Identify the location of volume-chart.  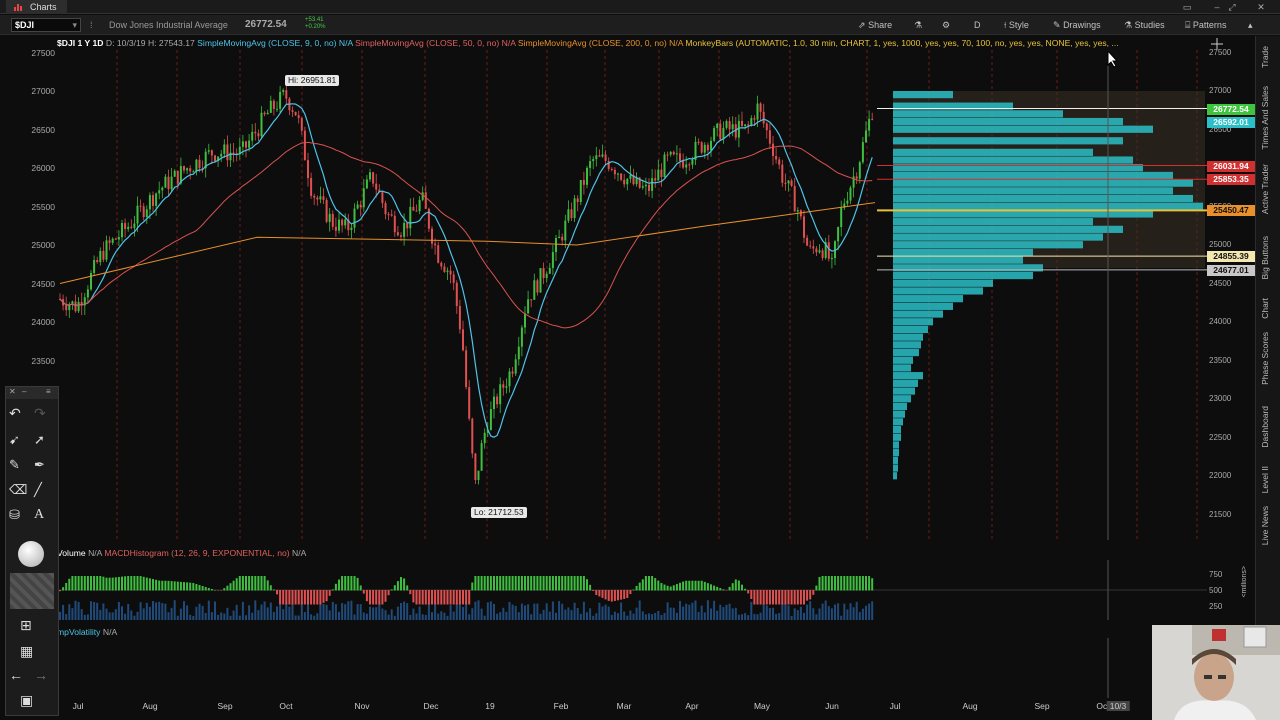
(632, 590).